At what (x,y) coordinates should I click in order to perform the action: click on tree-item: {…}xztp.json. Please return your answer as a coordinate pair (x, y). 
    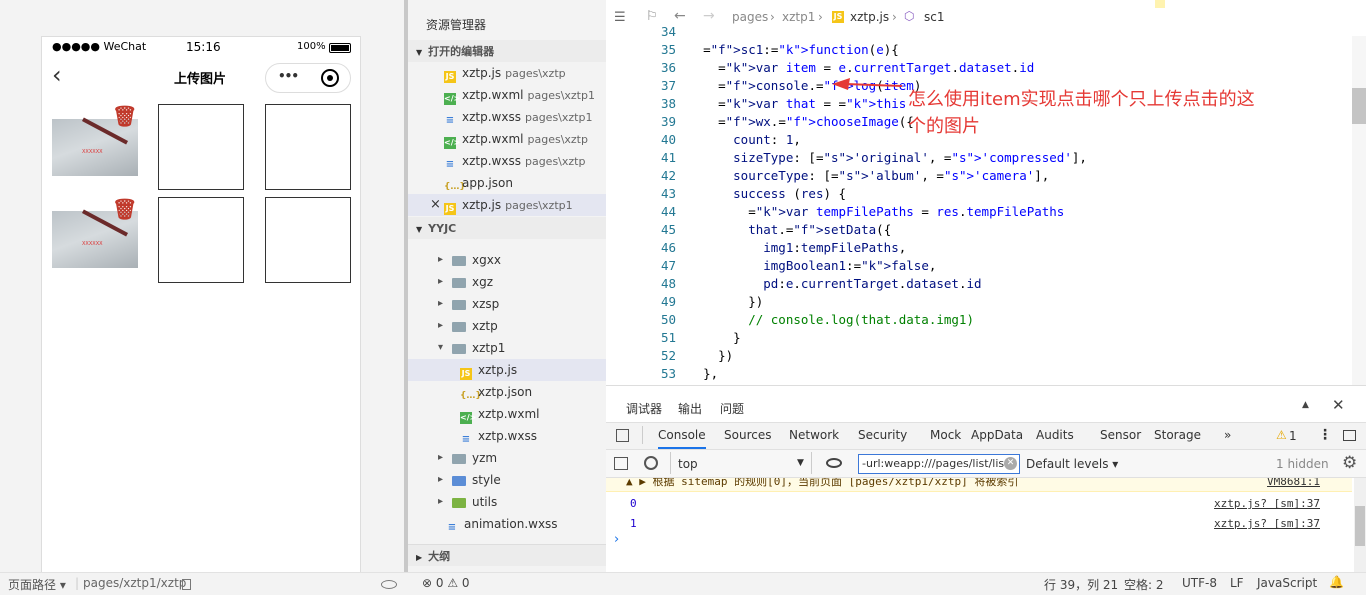
    Looking at the image, I should click on (507, 392).